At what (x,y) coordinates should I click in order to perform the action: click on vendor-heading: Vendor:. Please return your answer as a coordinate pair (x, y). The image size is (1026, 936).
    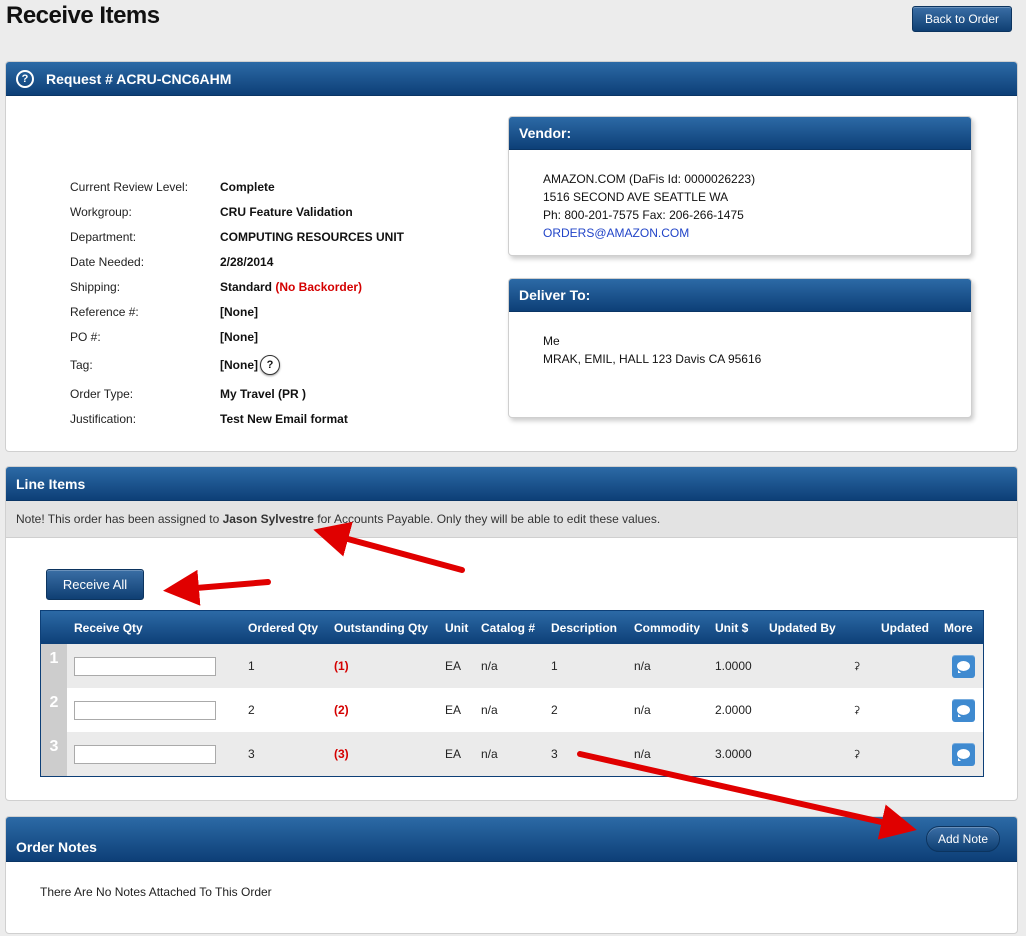
    Looking at the image, I should click on (740, 133).